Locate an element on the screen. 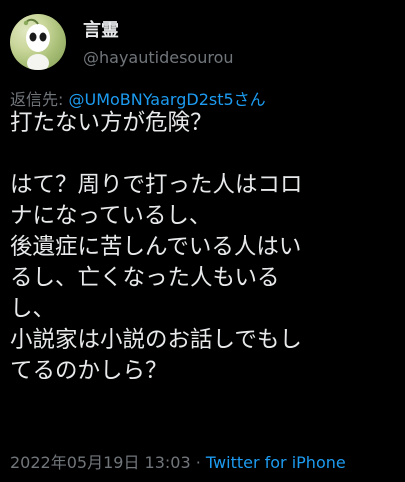  avatar-image is located at coordinates (36, 44).